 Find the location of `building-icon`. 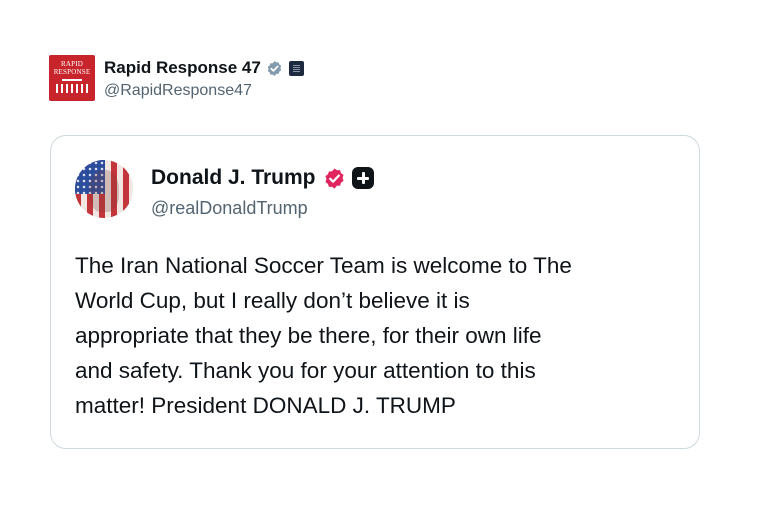

building-icon is located at coordinates (72, 86).